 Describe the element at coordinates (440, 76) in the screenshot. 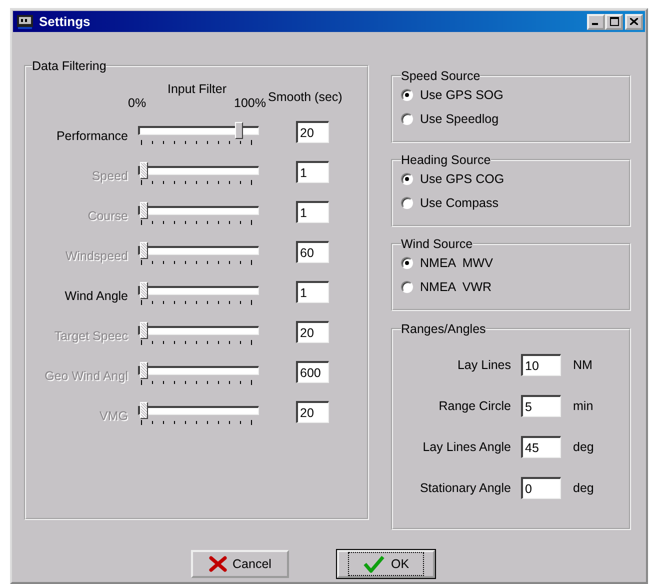

I see `group-title: Speed Source` at that location.